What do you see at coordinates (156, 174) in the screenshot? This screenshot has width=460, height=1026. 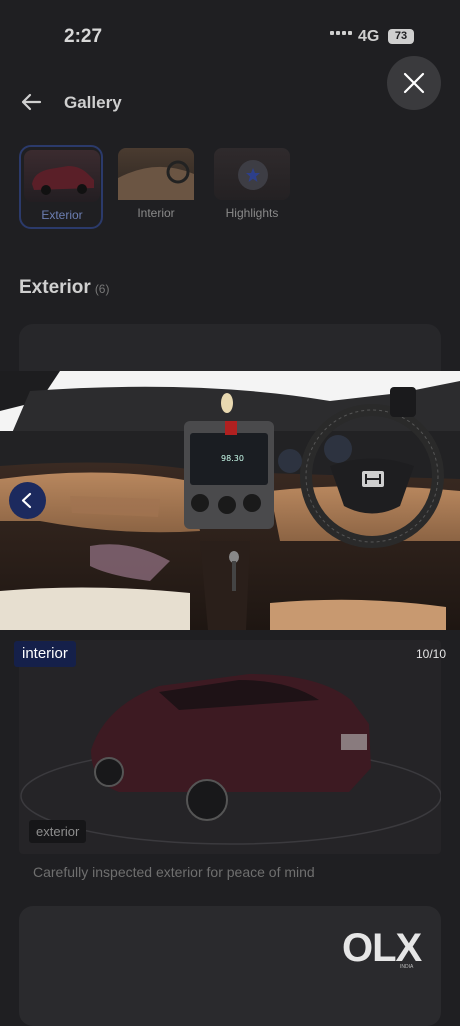 I see `interior-thumbnail` at bounding box center [156, 174].